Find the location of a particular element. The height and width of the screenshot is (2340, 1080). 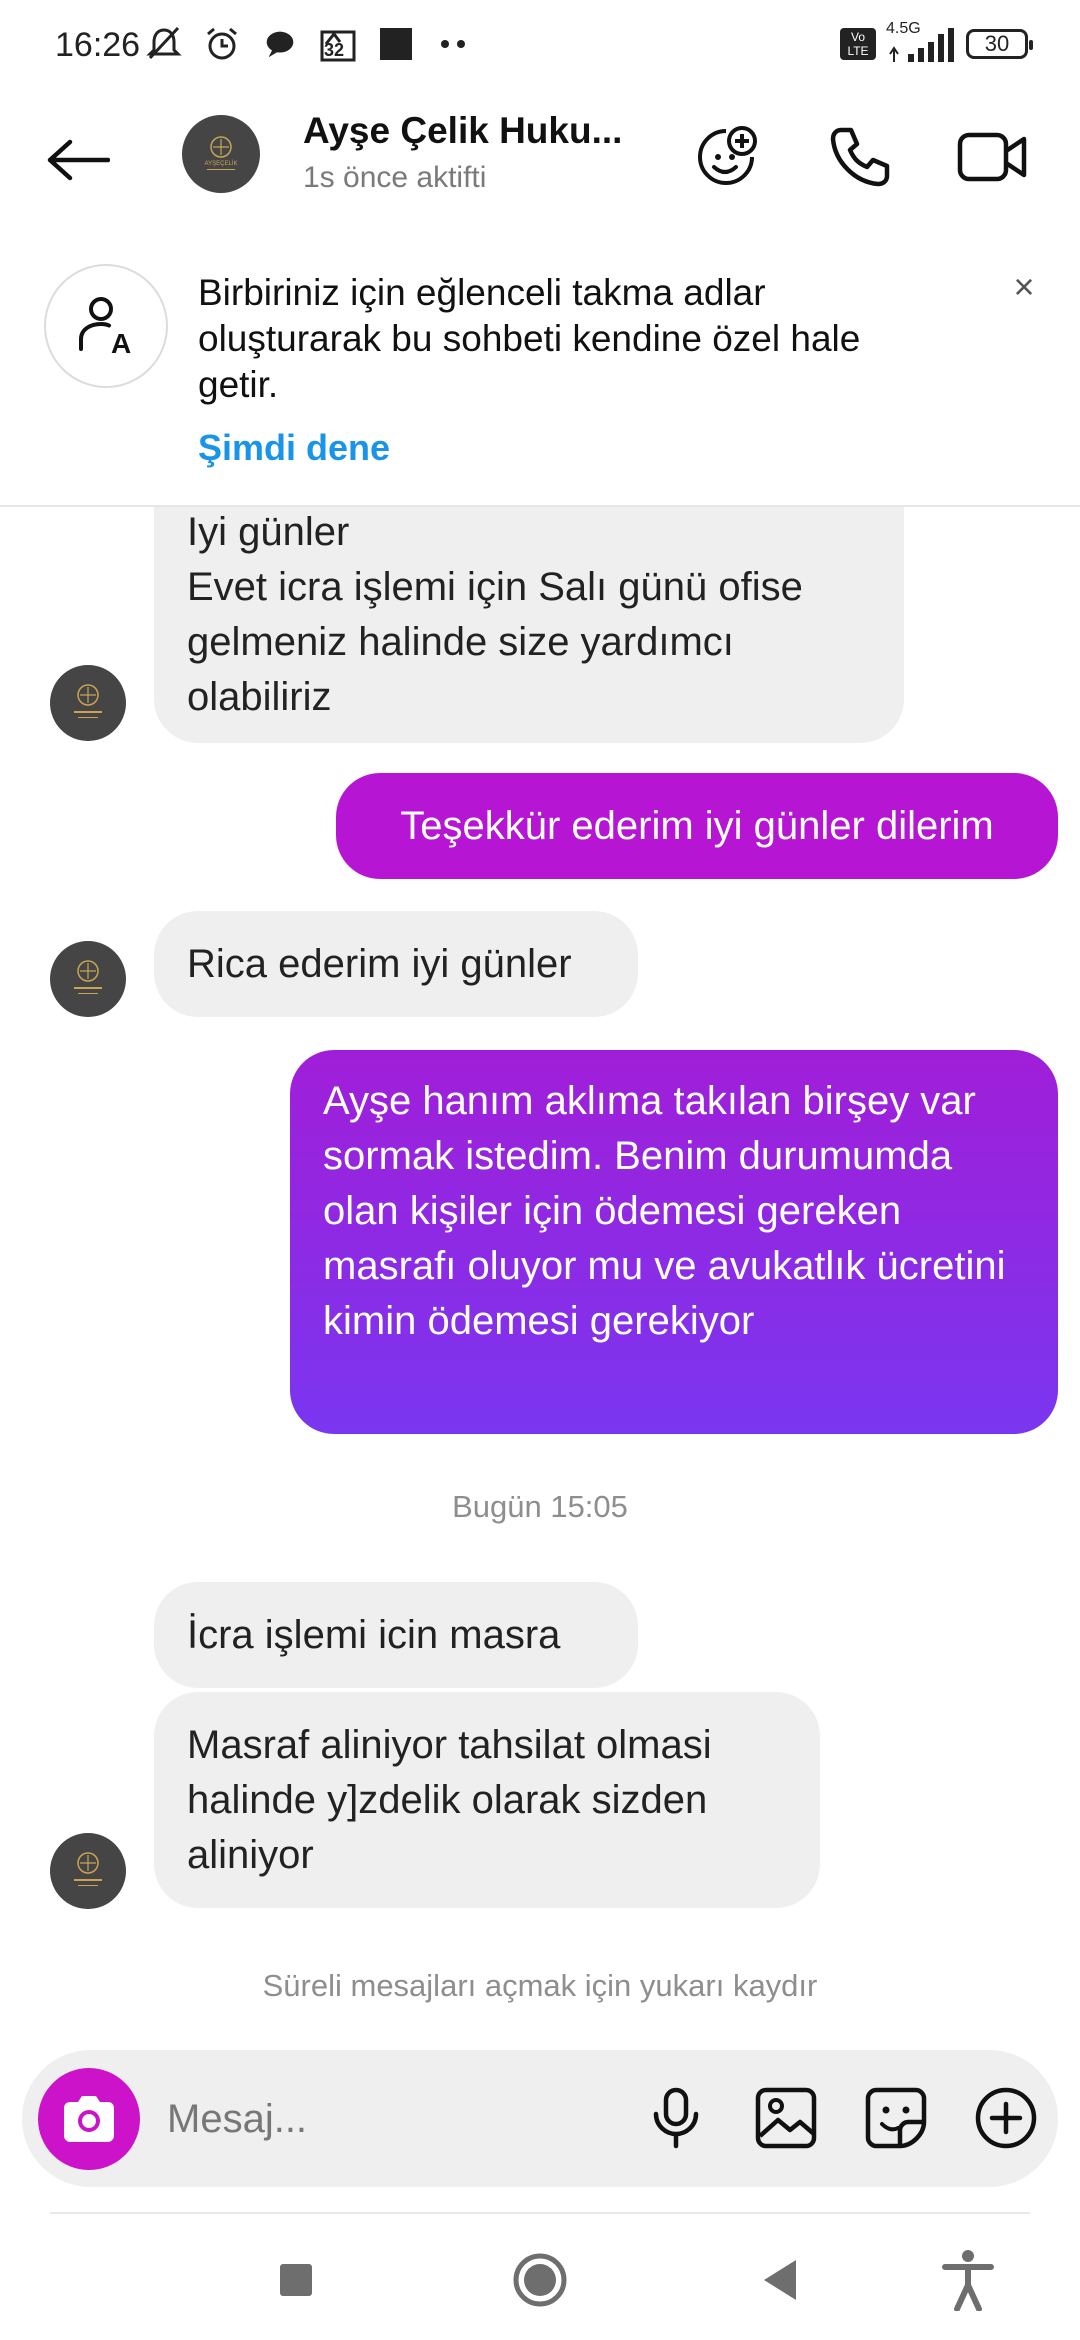

message-incoming: İcra işlemi icin masra is located at coordinates (396, 1635).